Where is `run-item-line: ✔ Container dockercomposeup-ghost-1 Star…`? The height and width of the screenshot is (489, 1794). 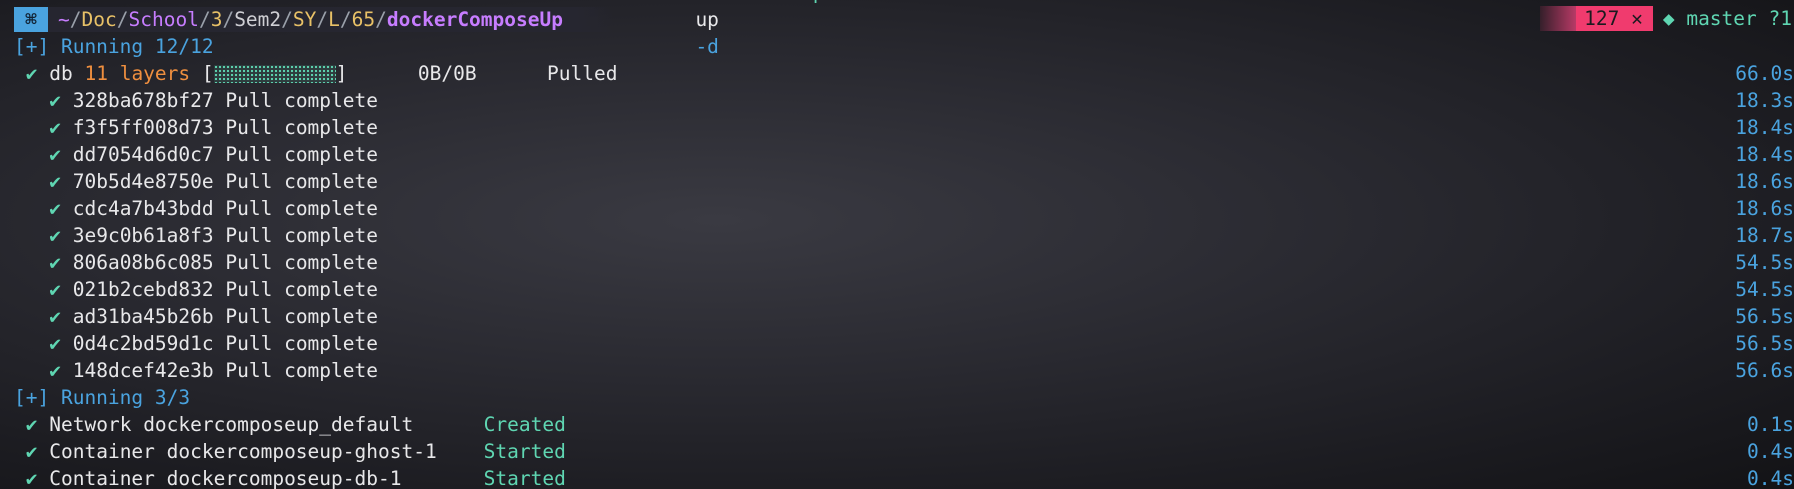
run-item-line: ✔ Container dockercomposeup-ghost-1 Star… is located at coordinates (904, 451).